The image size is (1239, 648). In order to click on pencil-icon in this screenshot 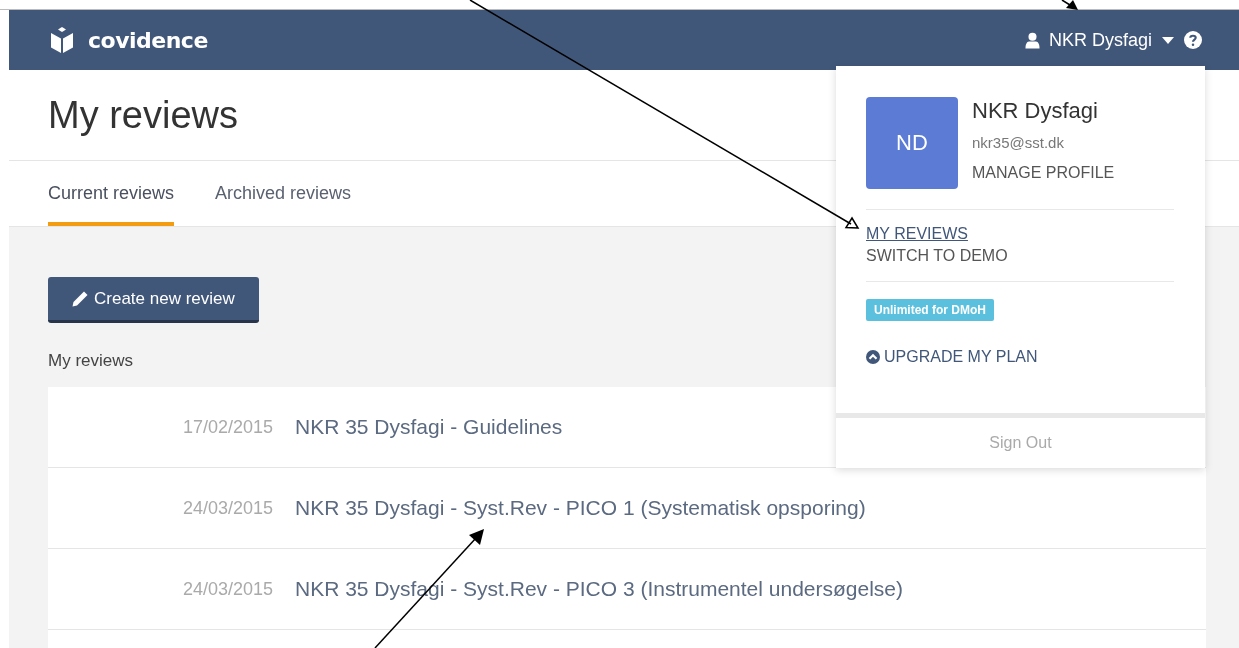, I will do `click(80, 298)`.